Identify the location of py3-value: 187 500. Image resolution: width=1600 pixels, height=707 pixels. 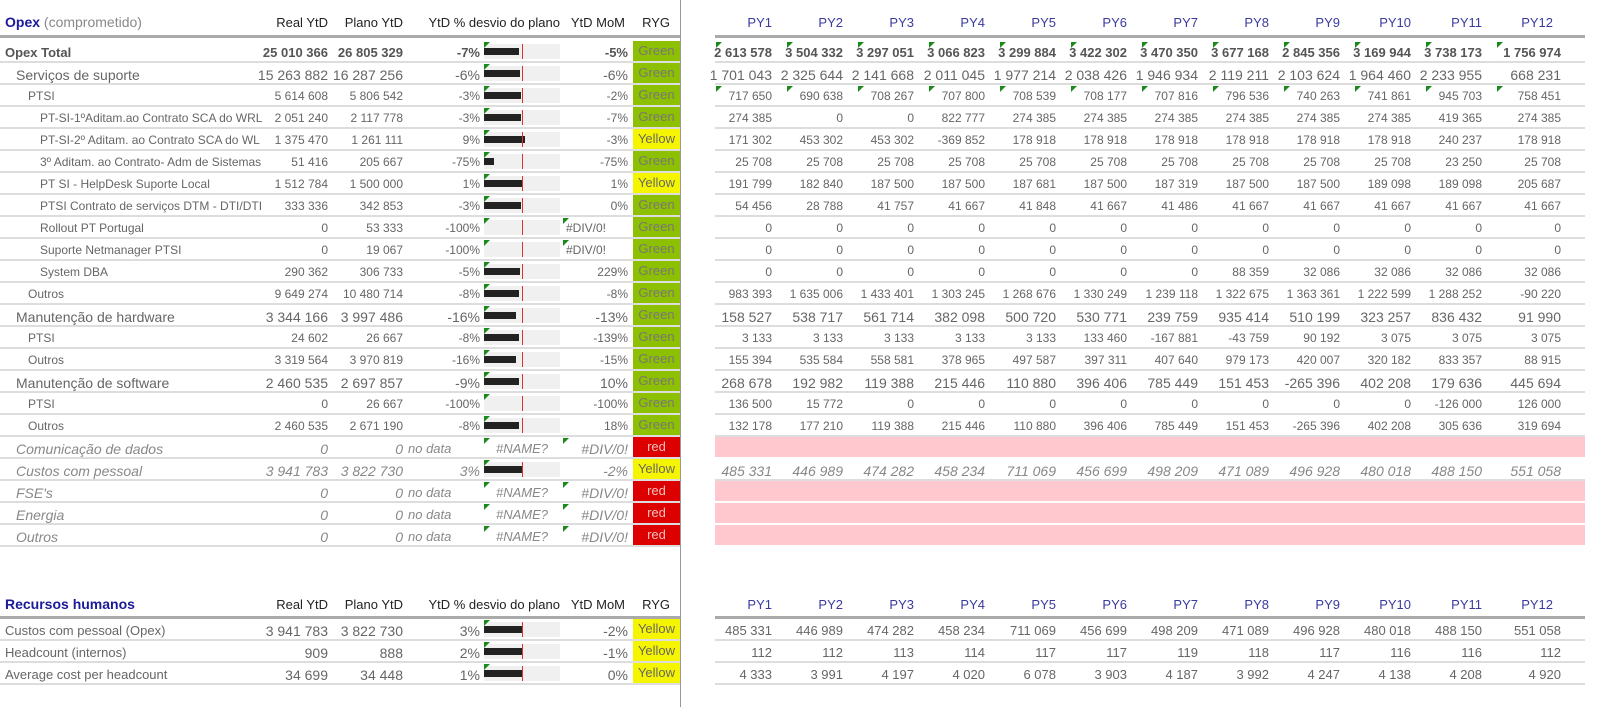
(892, 184).